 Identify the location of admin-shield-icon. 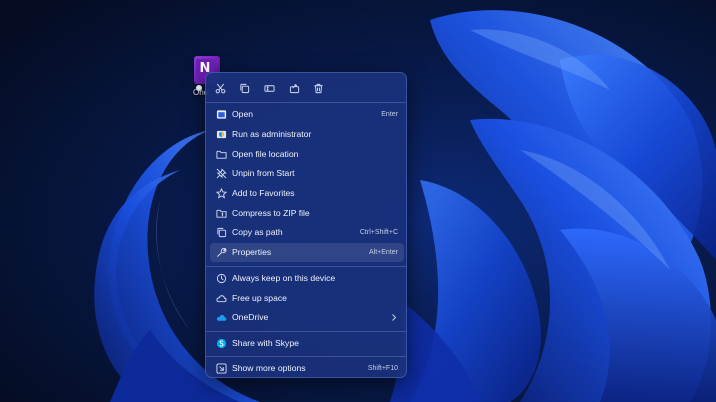
(221, 134).